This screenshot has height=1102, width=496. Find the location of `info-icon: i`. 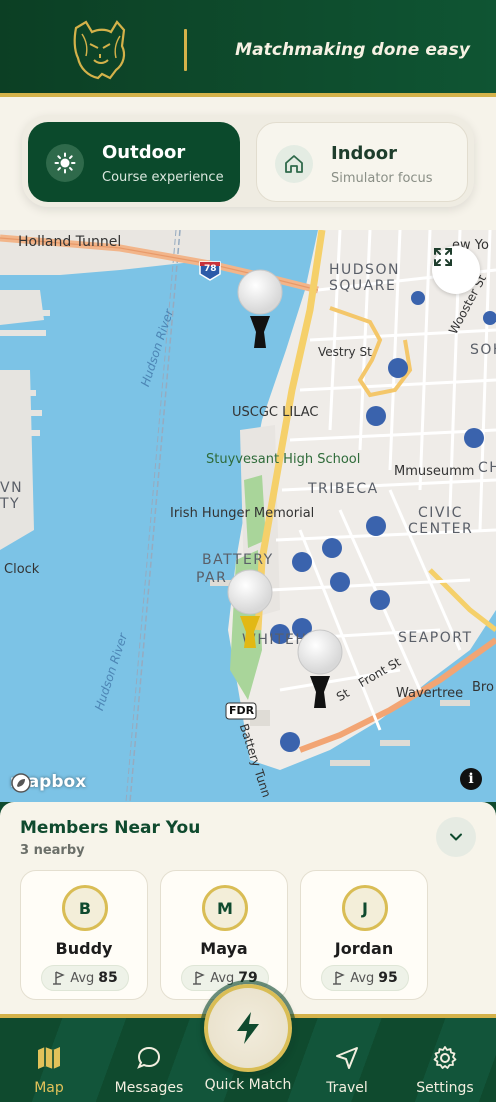

info-icon: i is located at coordinates (471, 779).